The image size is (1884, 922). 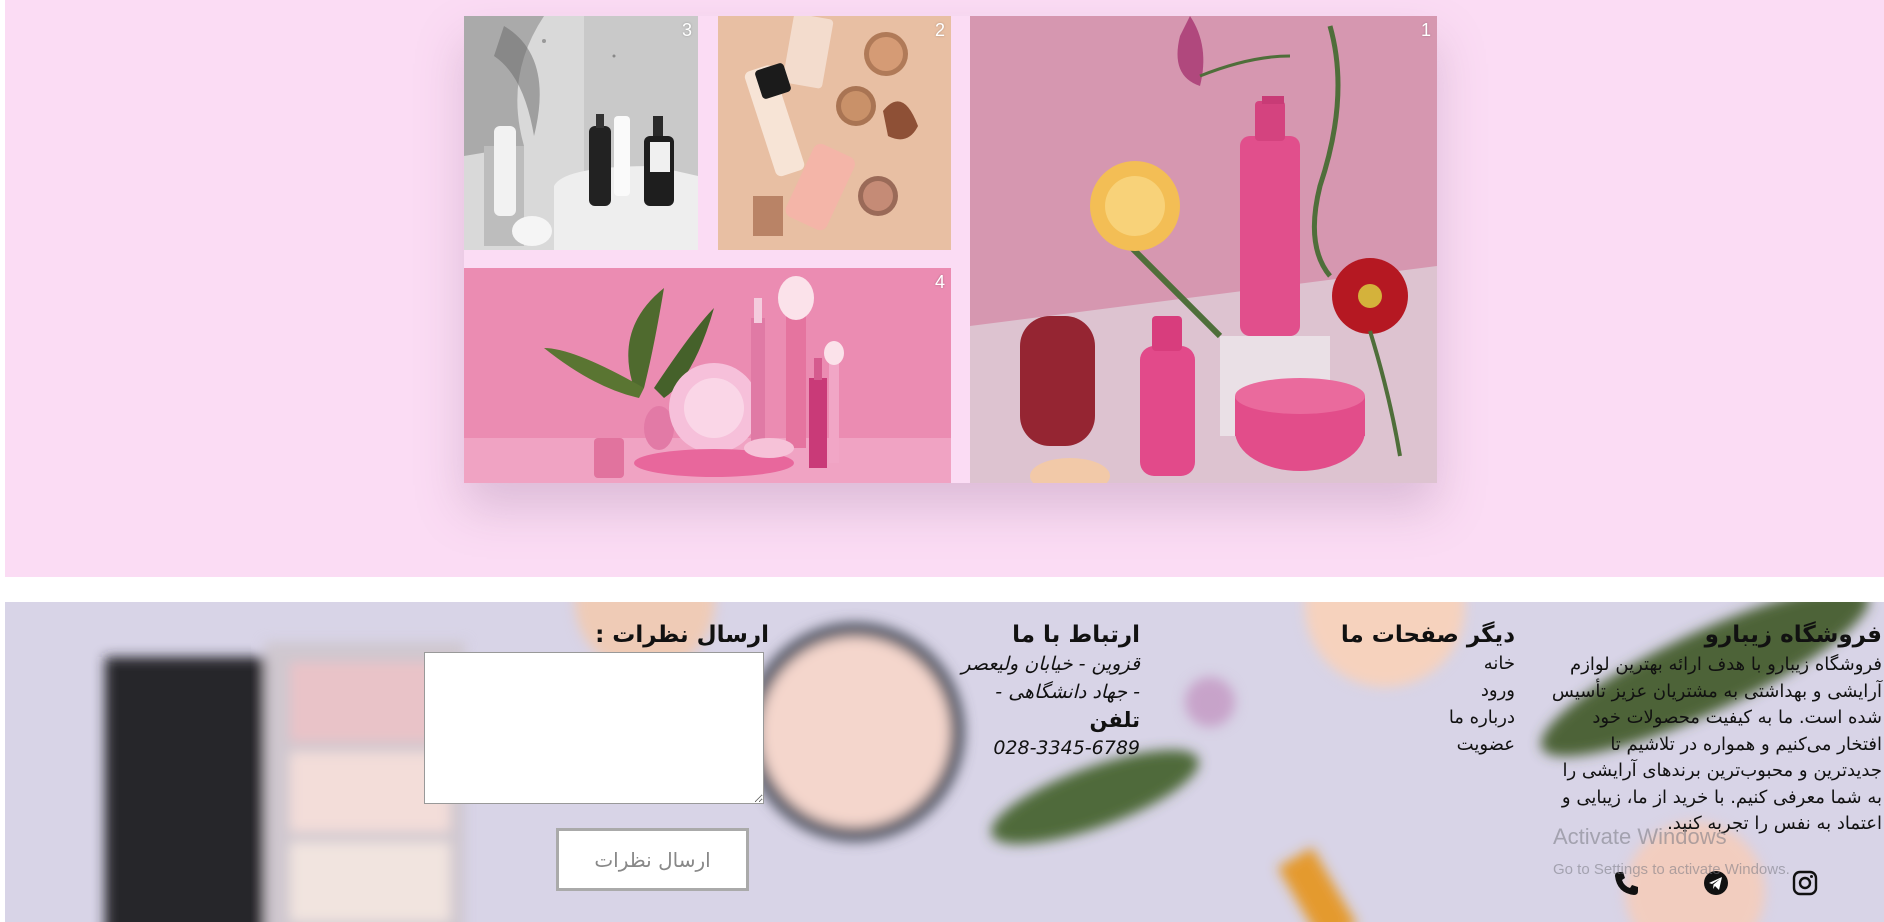 What do you see at coordinates (1425, 30) in the screenshot?
I see `tile-number: 1` at bounding box center [1425, 30].